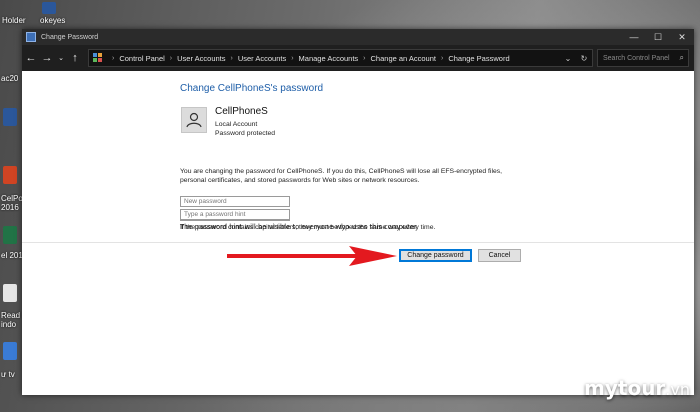 Image resolution: width=700 pixels, height=412 pixels. Describe the element at coordinates (499, 255) in the screenshot. I see `cancel-button: Cancel` at that location.